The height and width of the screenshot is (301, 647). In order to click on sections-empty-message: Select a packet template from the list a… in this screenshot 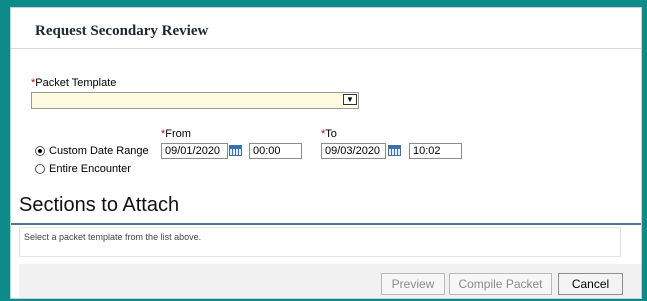, I will do `click(113, 237)`.